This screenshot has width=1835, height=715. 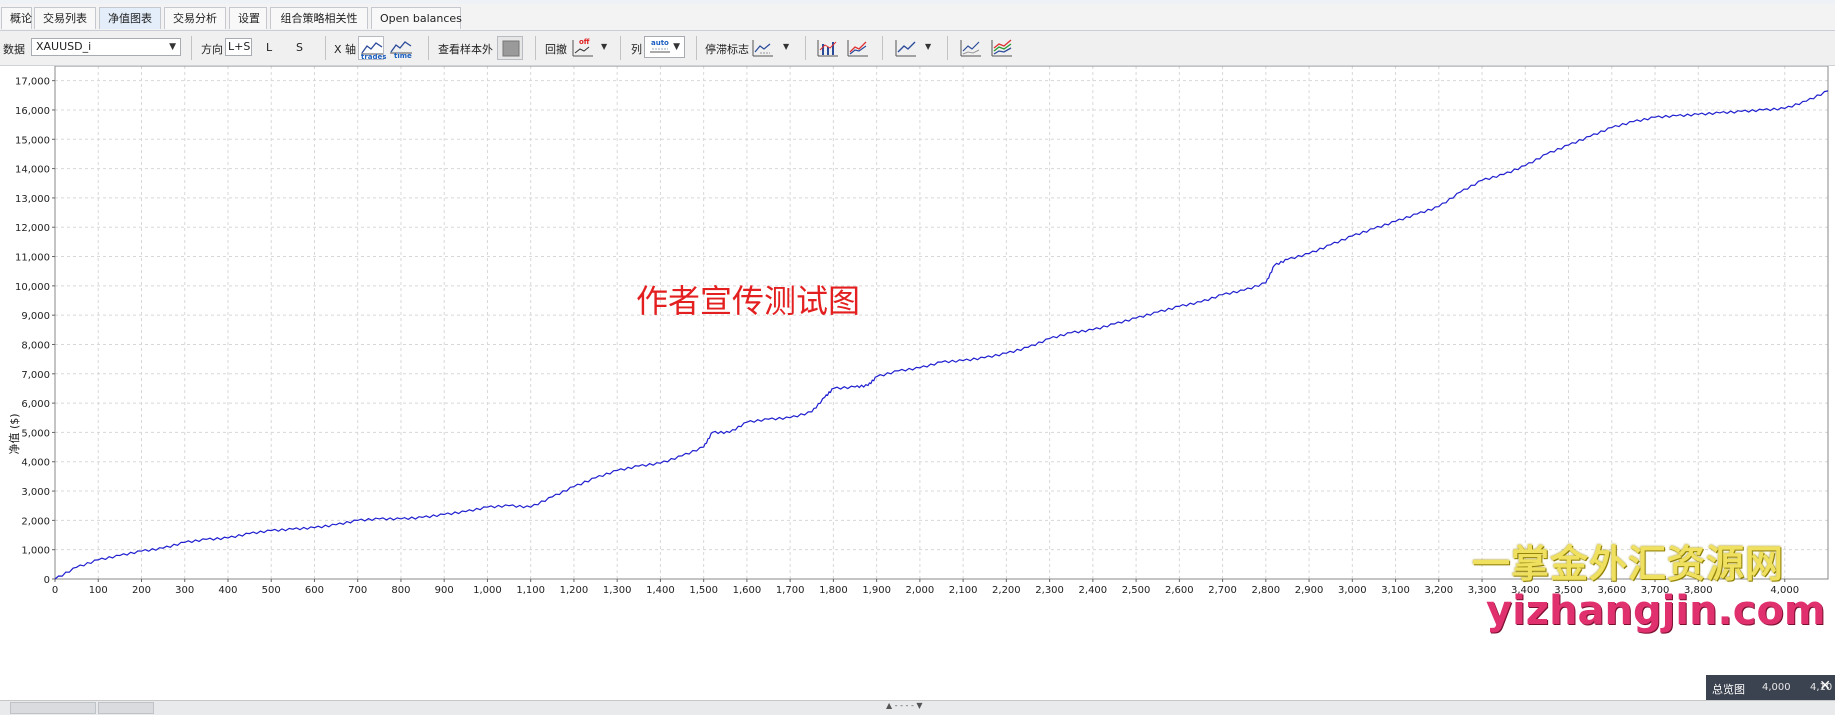 What do you see at coordinates (248, 18) in the screenshot?
I see `tab-settings: 设置` at bounding box center [248, 18].